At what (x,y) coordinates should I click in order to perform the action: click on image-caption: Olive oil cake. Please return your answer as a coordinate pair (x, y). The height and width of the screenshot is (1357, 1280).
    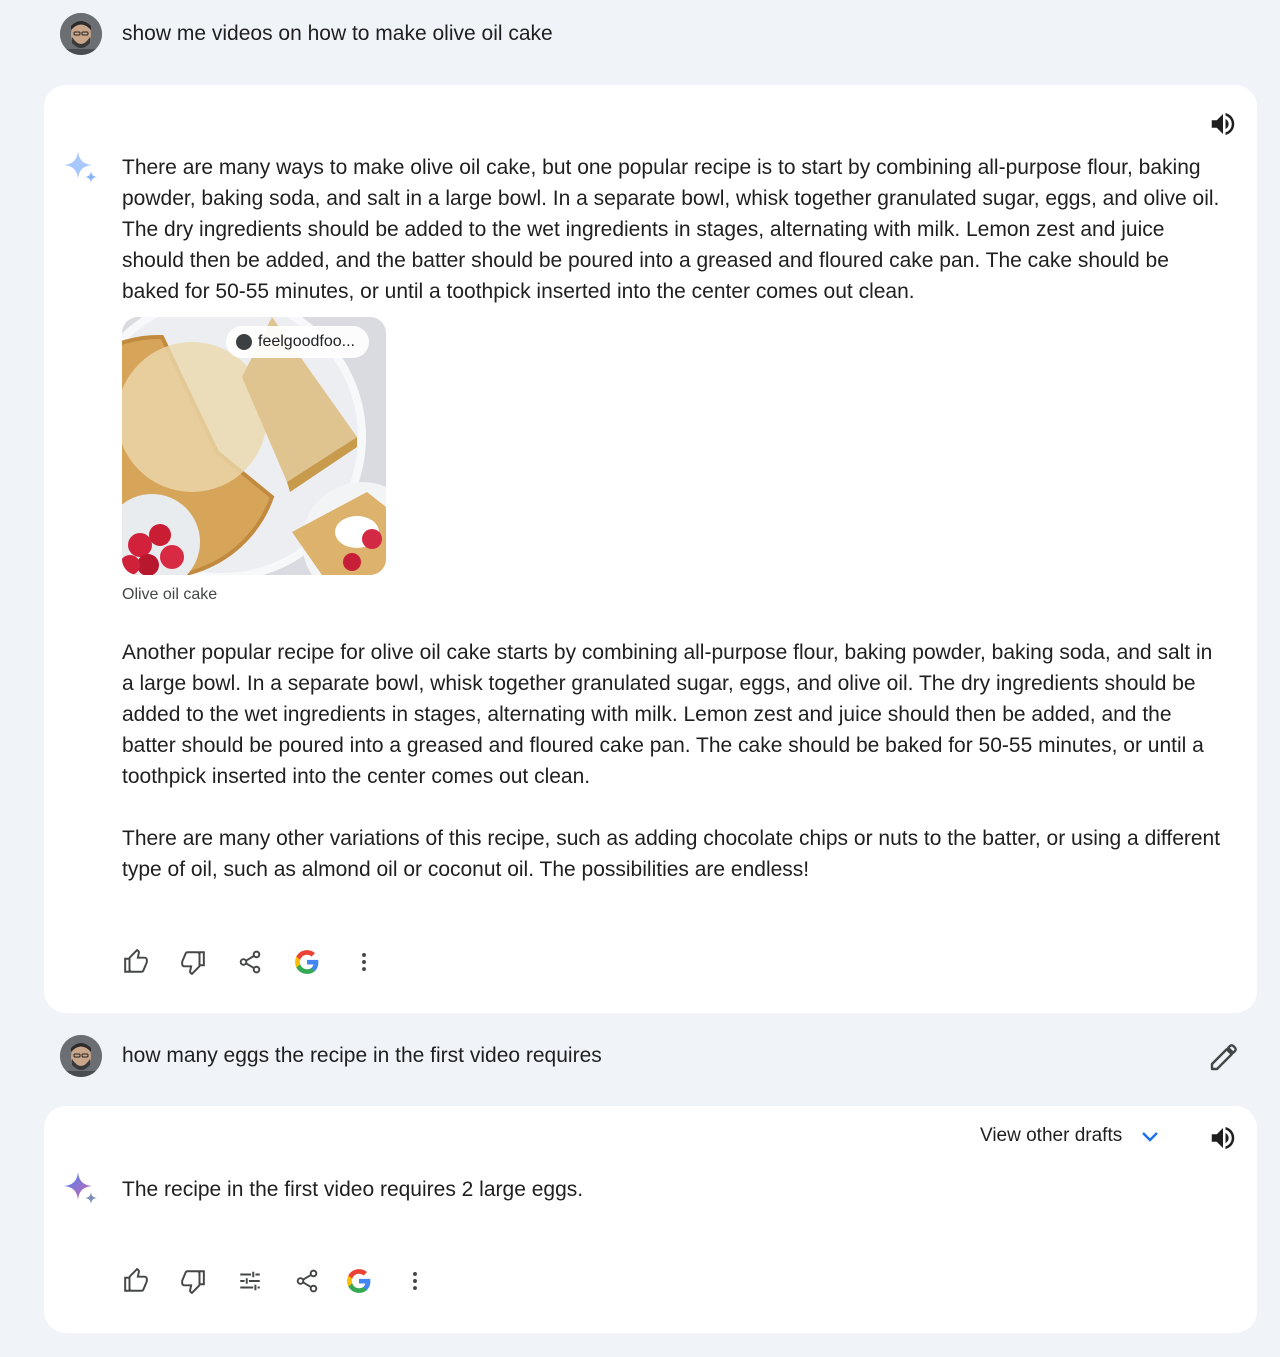
    Looking at the image, I should click on (170, 594).